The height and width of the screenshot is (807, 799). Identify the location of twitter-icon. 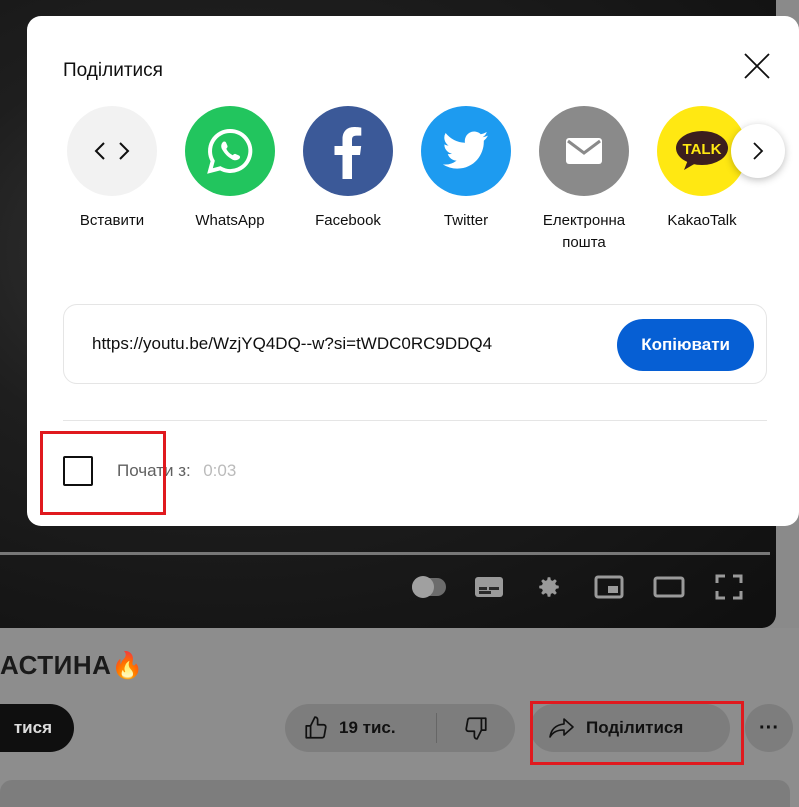
(465, 150).